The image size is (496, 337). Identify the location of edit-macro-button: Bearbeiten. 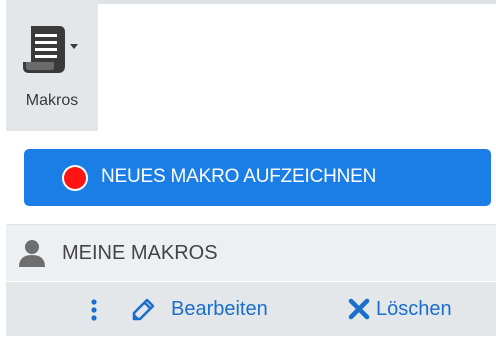
(200, 309).